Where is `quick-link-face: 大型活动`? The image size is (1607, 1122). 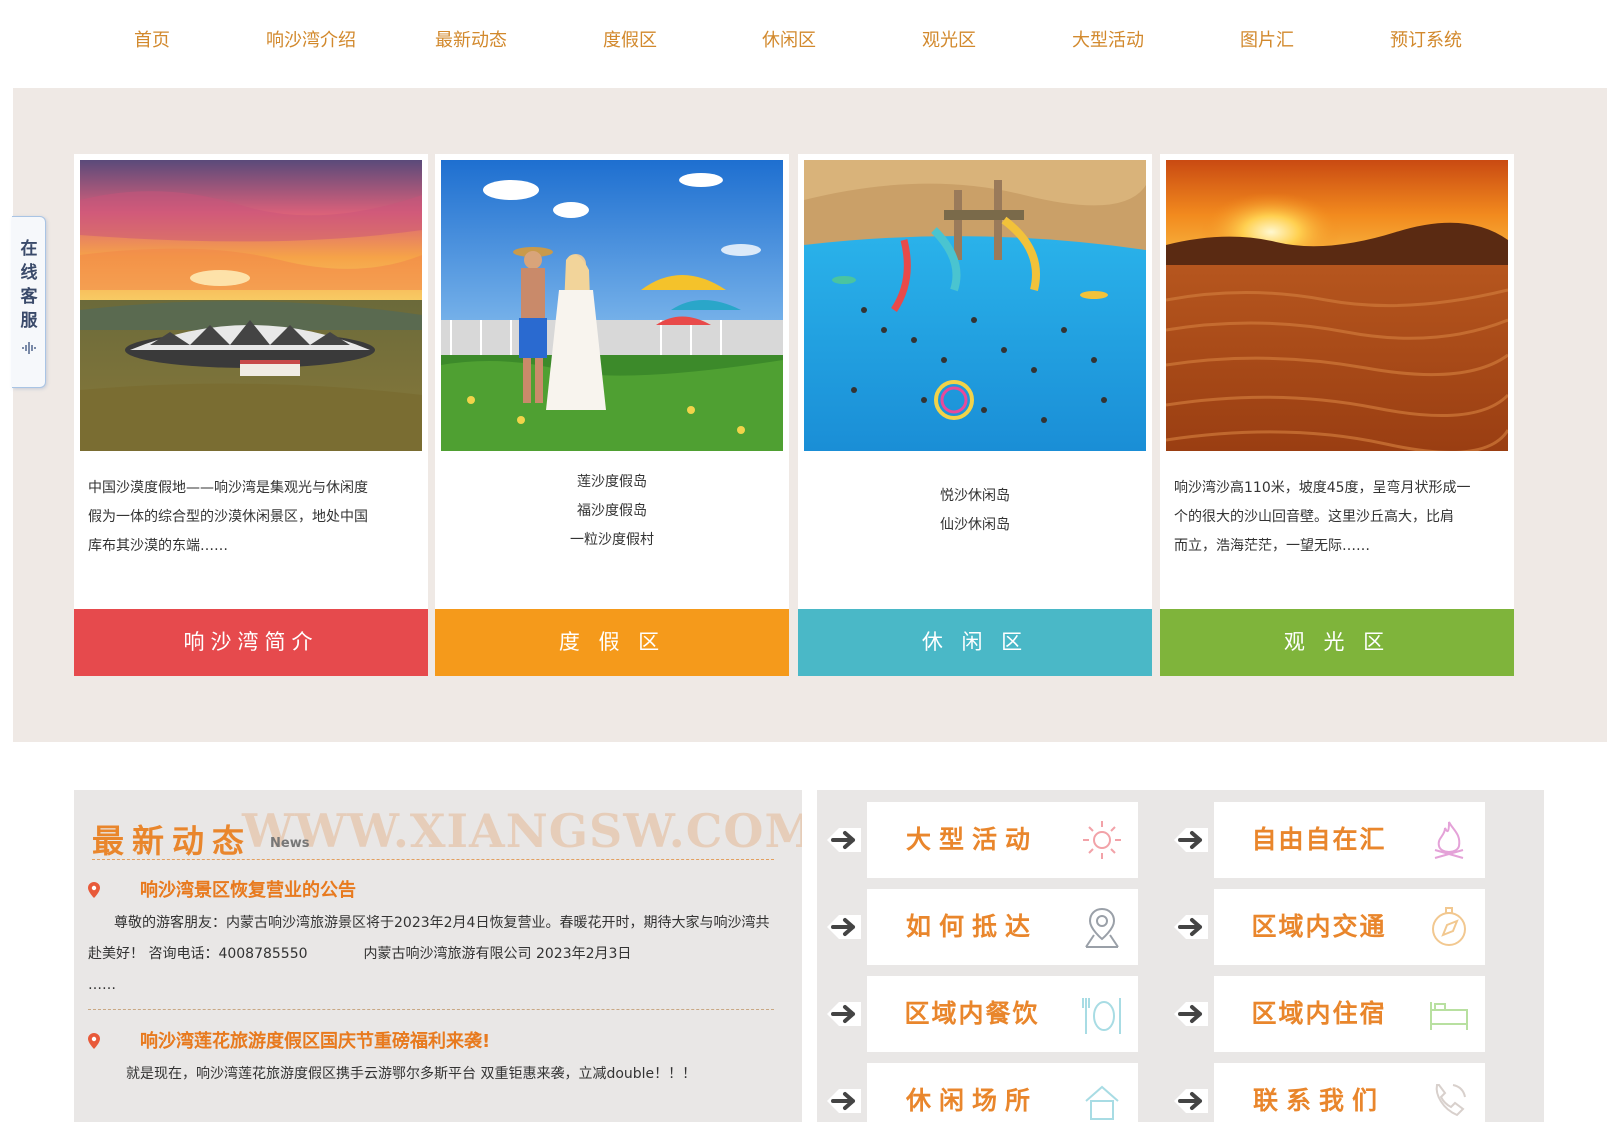 quick-link-face: 大型活动 is located at coordinates (1002, 840).